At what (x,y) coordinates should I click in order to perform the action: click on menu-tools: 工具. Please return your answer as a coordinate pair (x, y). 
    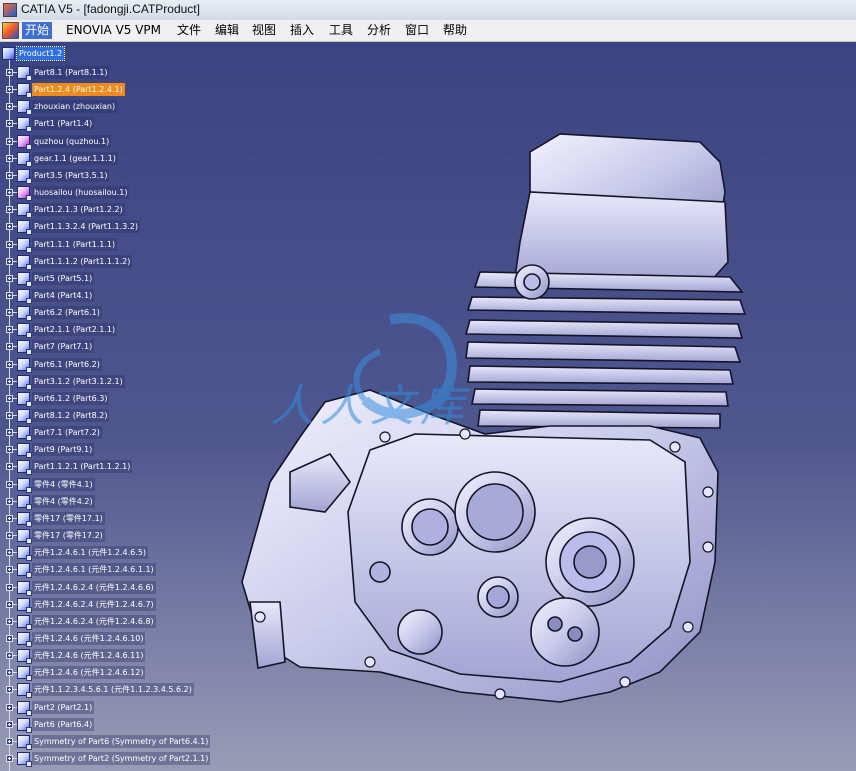
    Looking at the image, I should click on (341, 30).